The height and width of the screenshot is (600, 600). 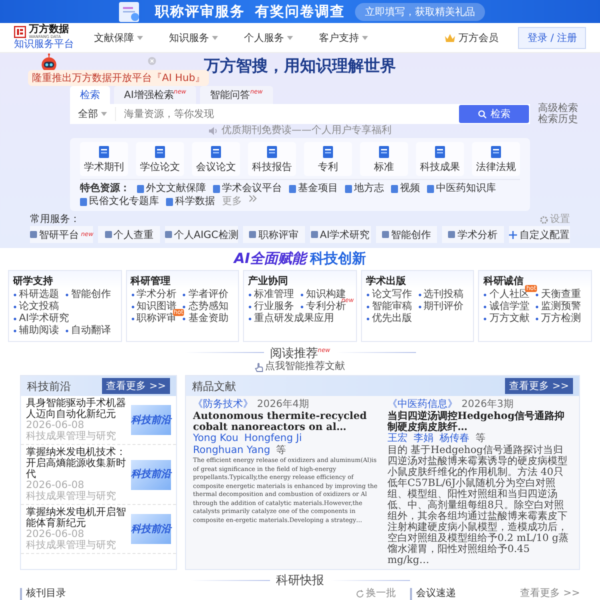 I want to click on featured-link: 视频, so click(x=405, y=188).